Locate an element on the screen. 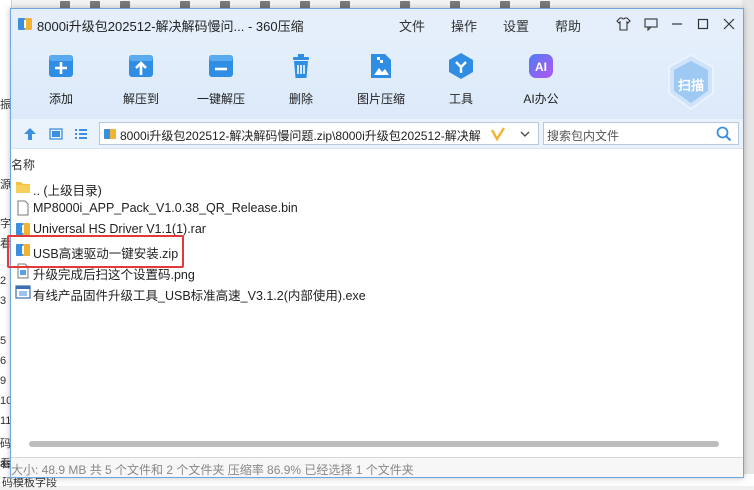 This screenshot has width=754, height=490. file-name: Universal HS Driver V1.1(1).rar is located at coordinates (119, 229).